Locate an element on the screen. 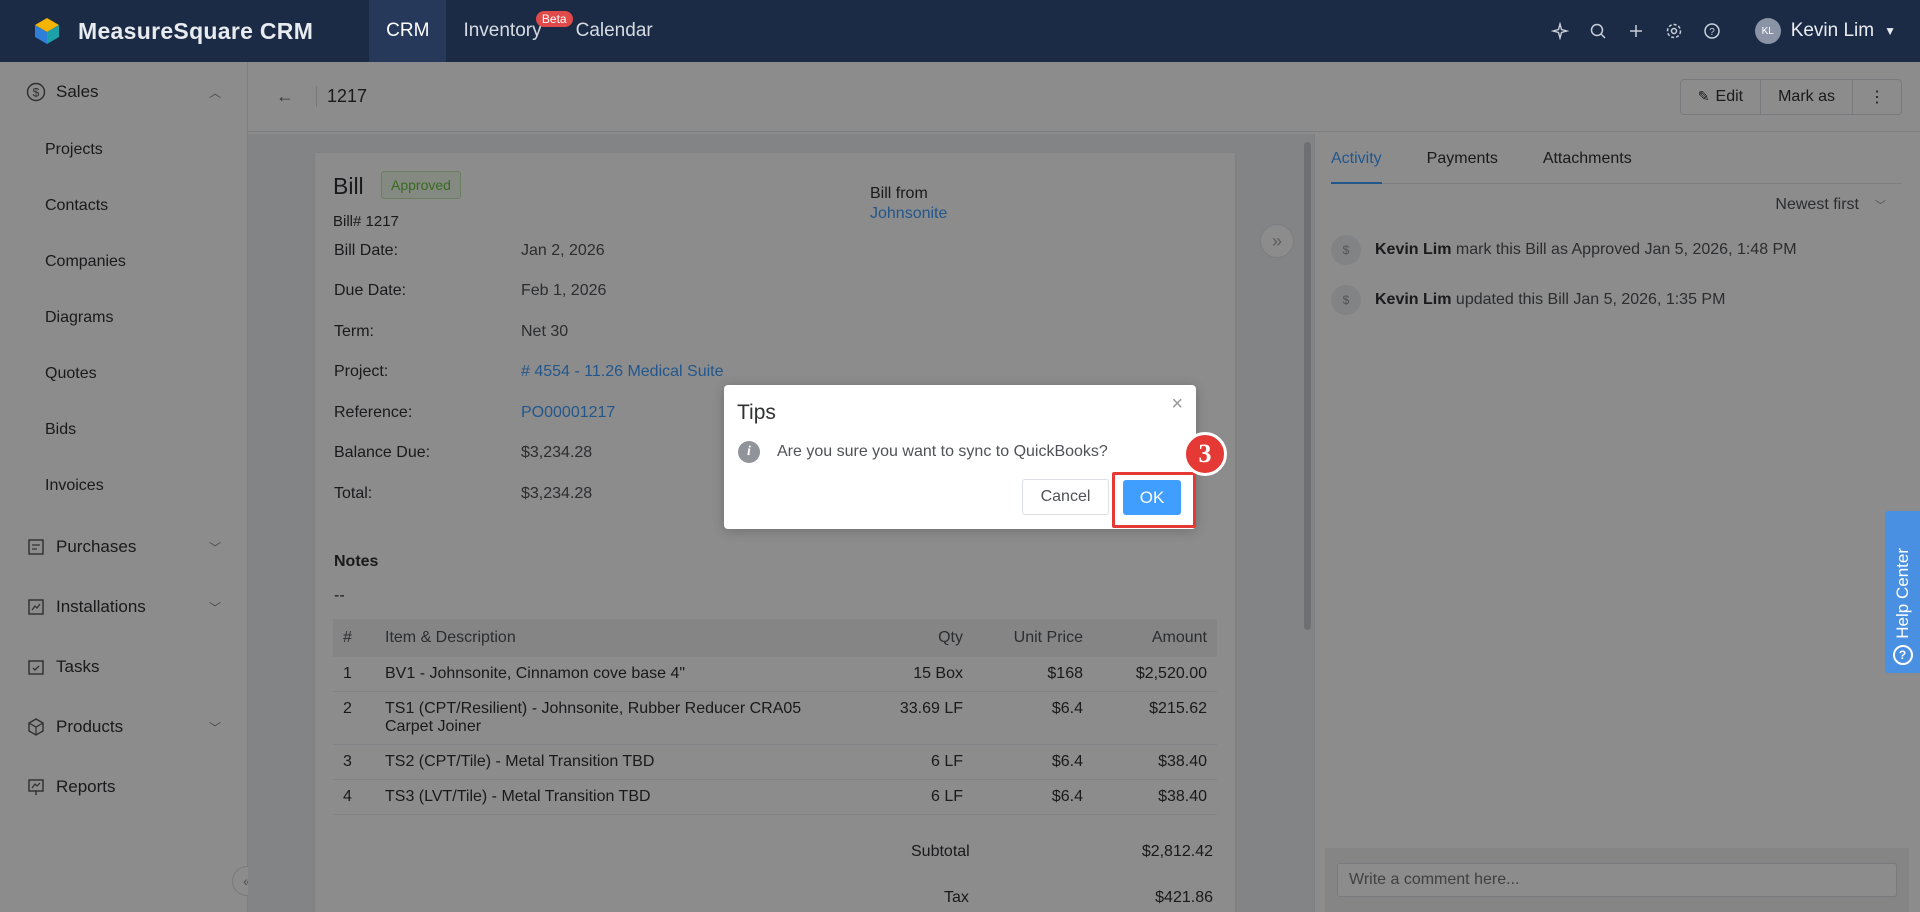 The height and width of the screenshot is (912, 1920). top-nav: CRM Inventory Beta Calendar is located at coordinates (519, 31).